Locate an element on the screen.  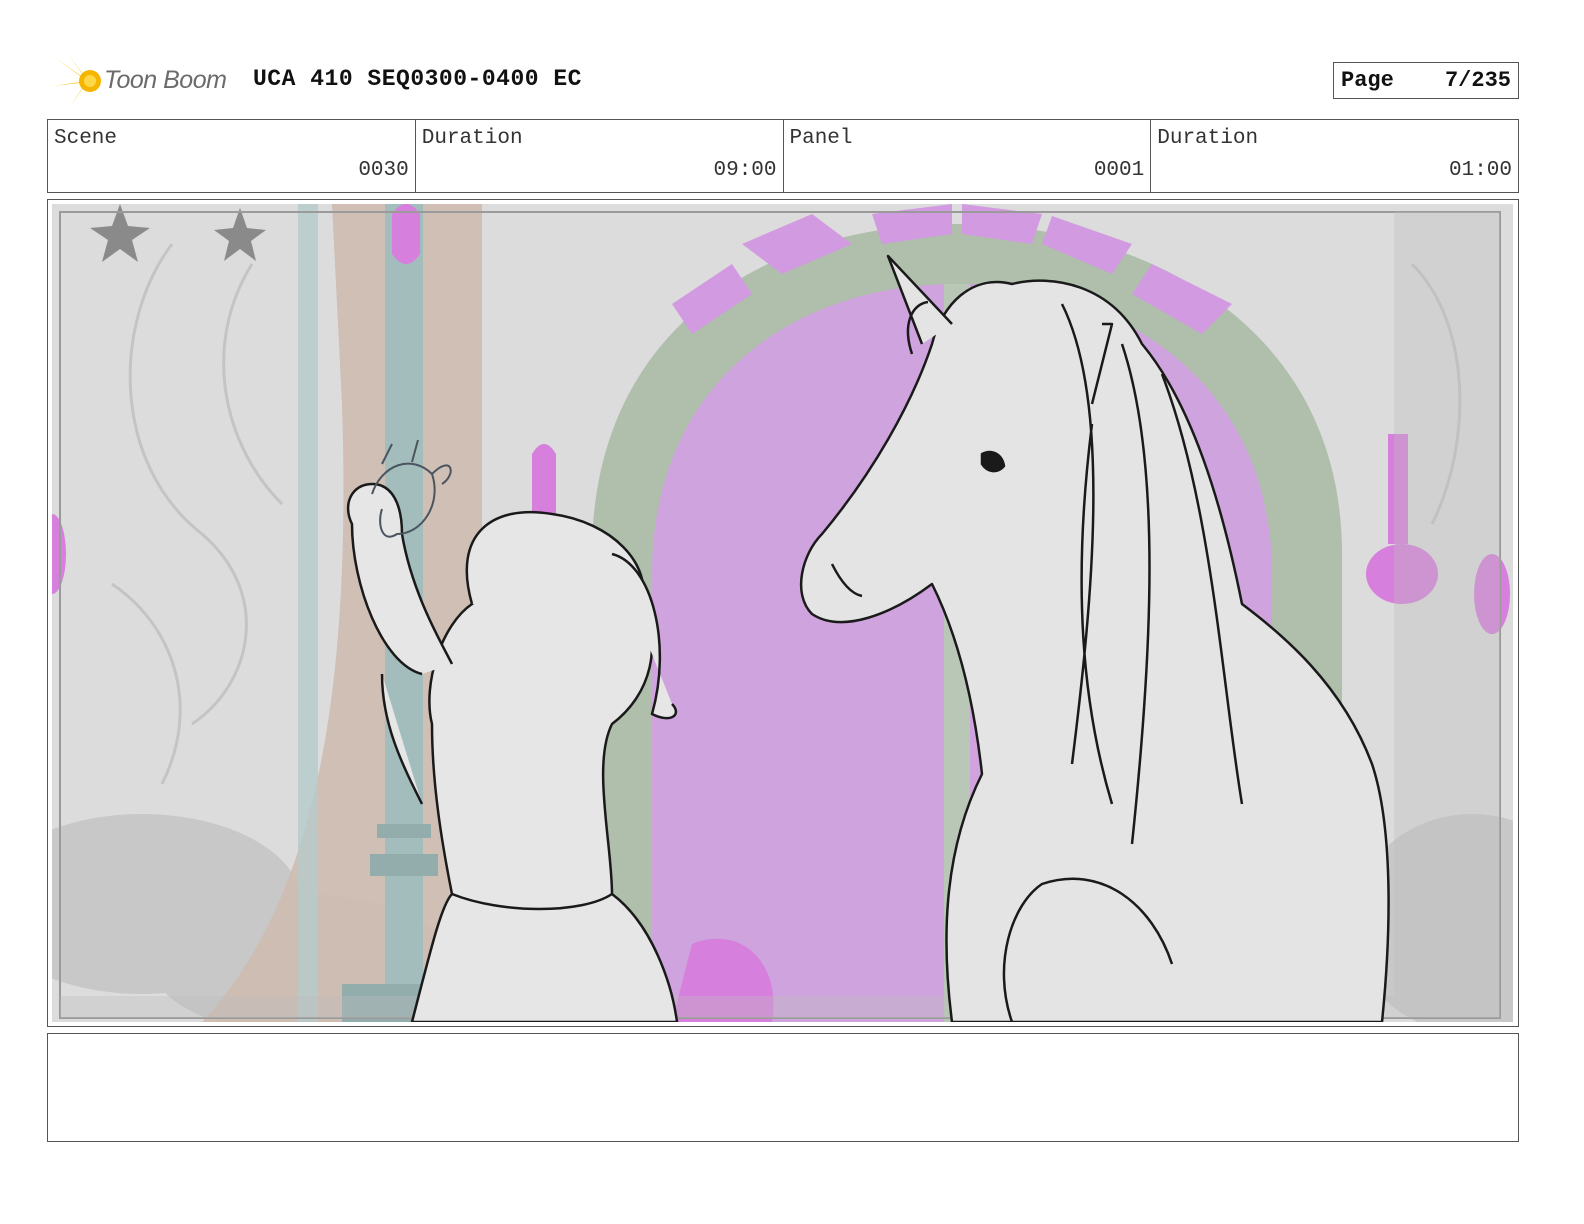
page-number: 7/235 is located at coordinates (1477, 80).